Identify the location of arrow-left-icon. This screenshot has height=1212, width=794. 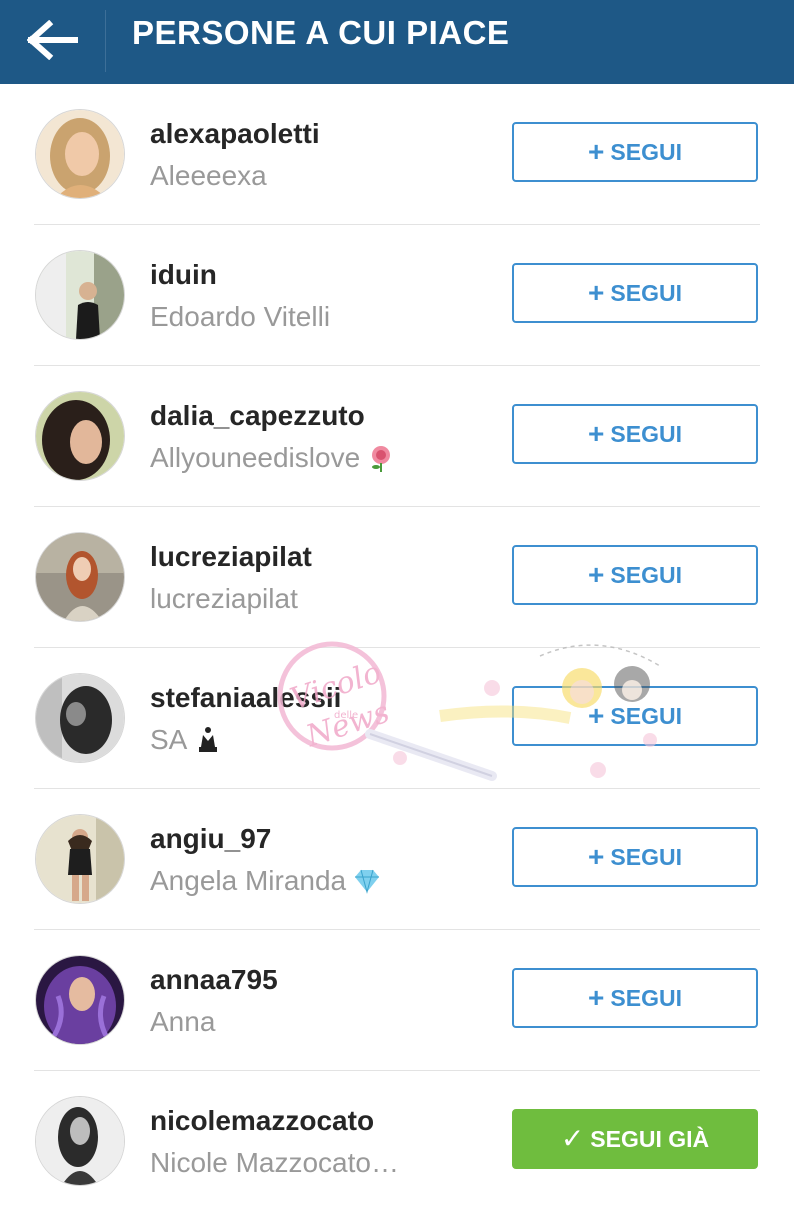
(52, 42).